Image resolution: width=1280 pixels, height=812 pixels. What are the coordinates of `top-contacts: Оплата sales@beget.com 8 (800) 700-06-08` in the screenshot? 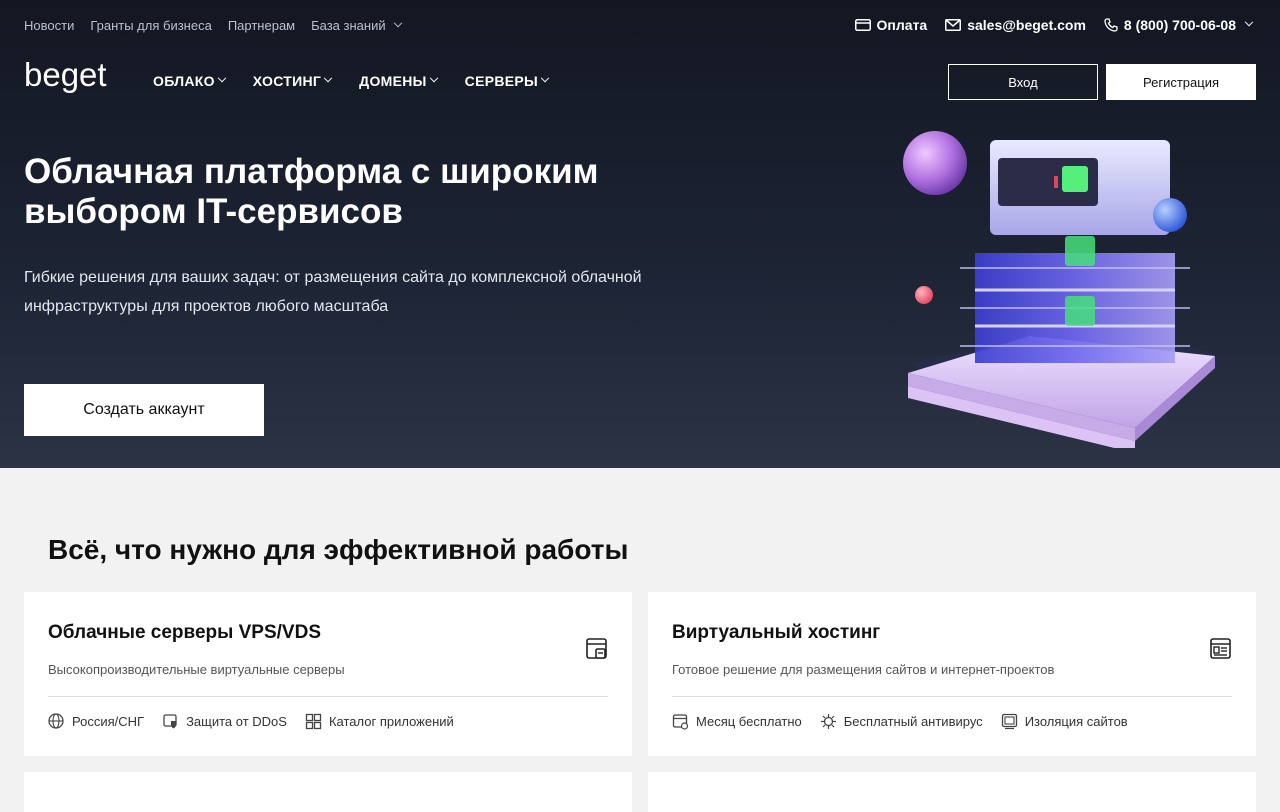 It's located at (1054, 25).